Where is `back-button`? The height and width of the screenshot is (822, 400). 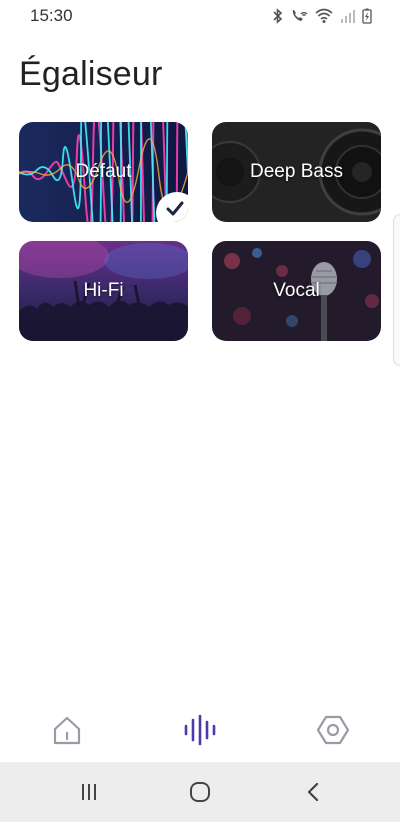
back-button is located at coordinates (313, 792).